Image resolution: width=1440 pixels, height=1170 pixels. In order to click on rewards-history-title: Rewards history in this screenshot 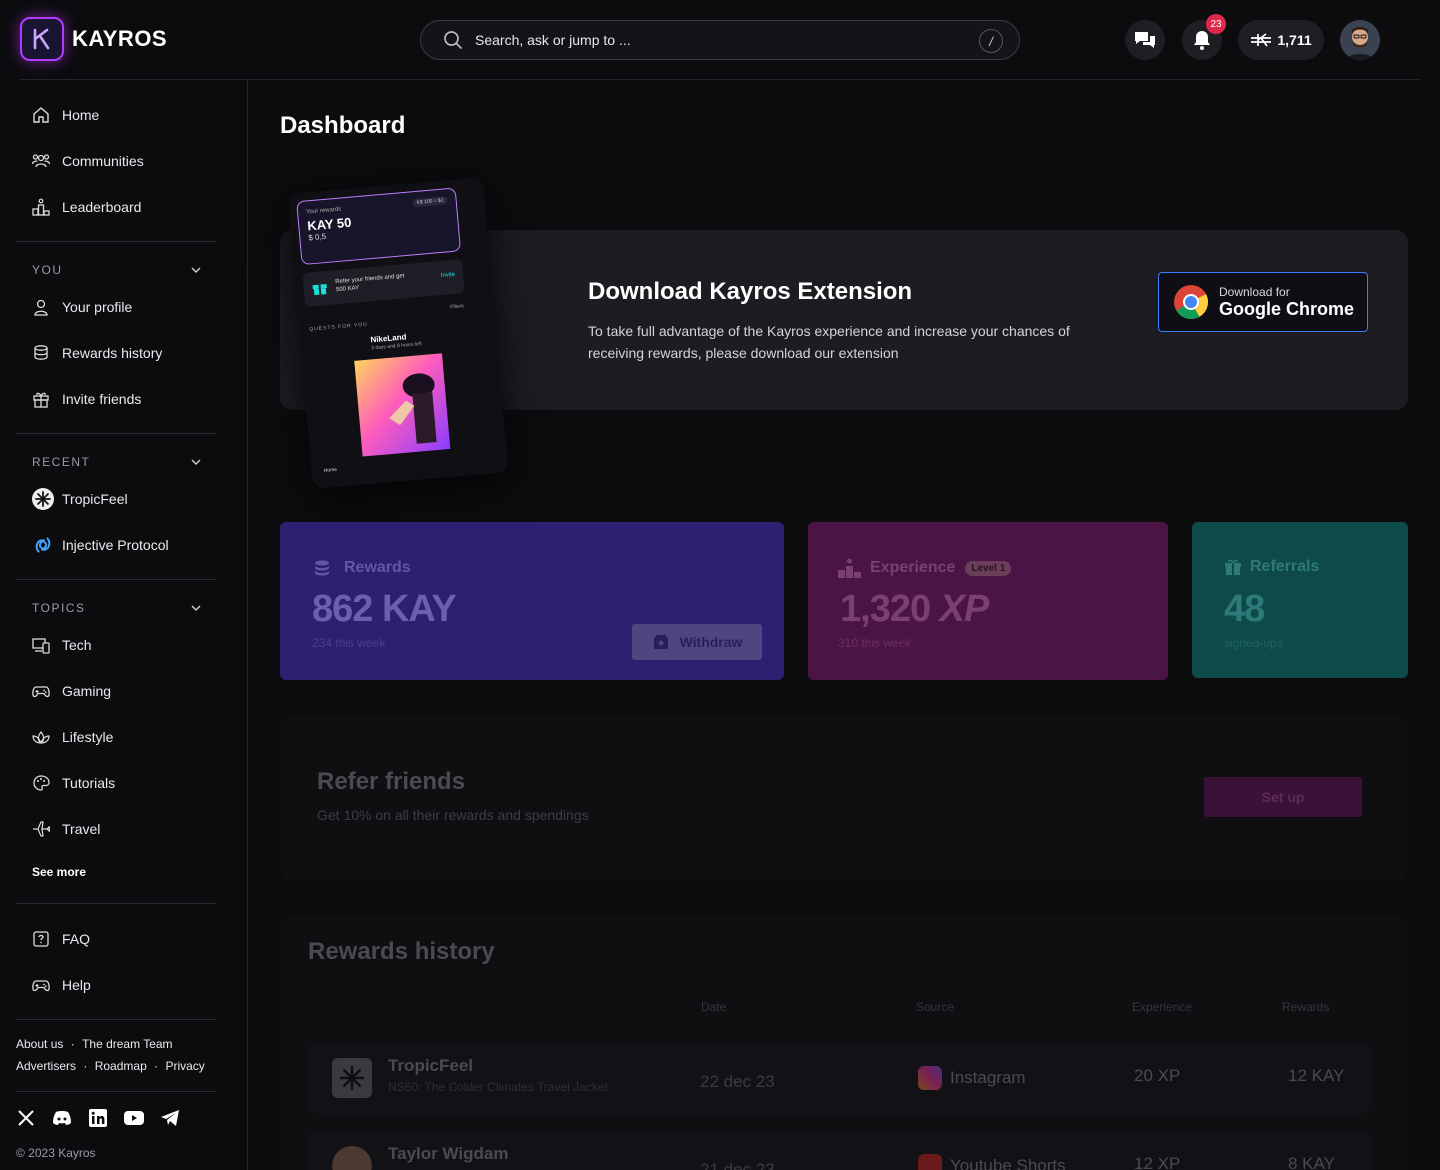, I will do `click(401, 951)`.